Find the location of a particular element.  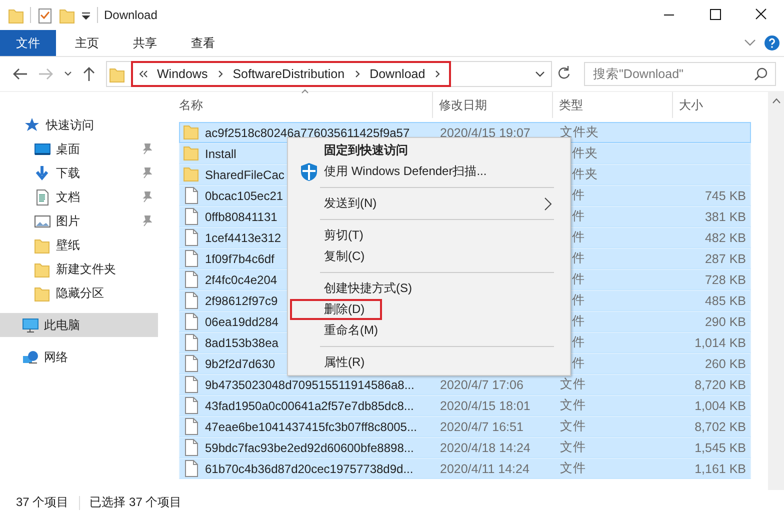

file-name: 0ffb80841131 is located at coordinates (241, 217).